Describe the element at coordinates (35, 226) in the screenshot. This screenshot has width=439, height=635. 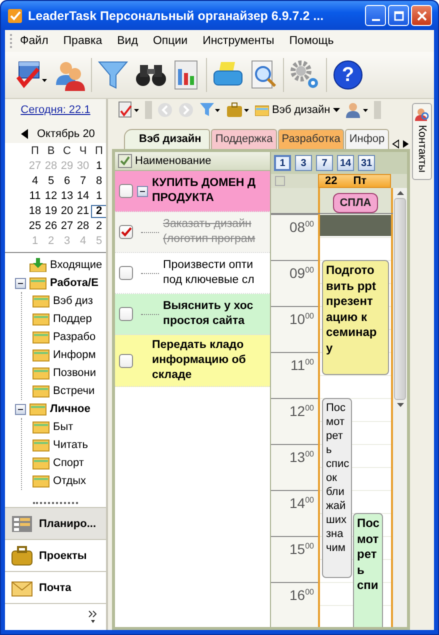
I see `calendar-day: 25` at that location.